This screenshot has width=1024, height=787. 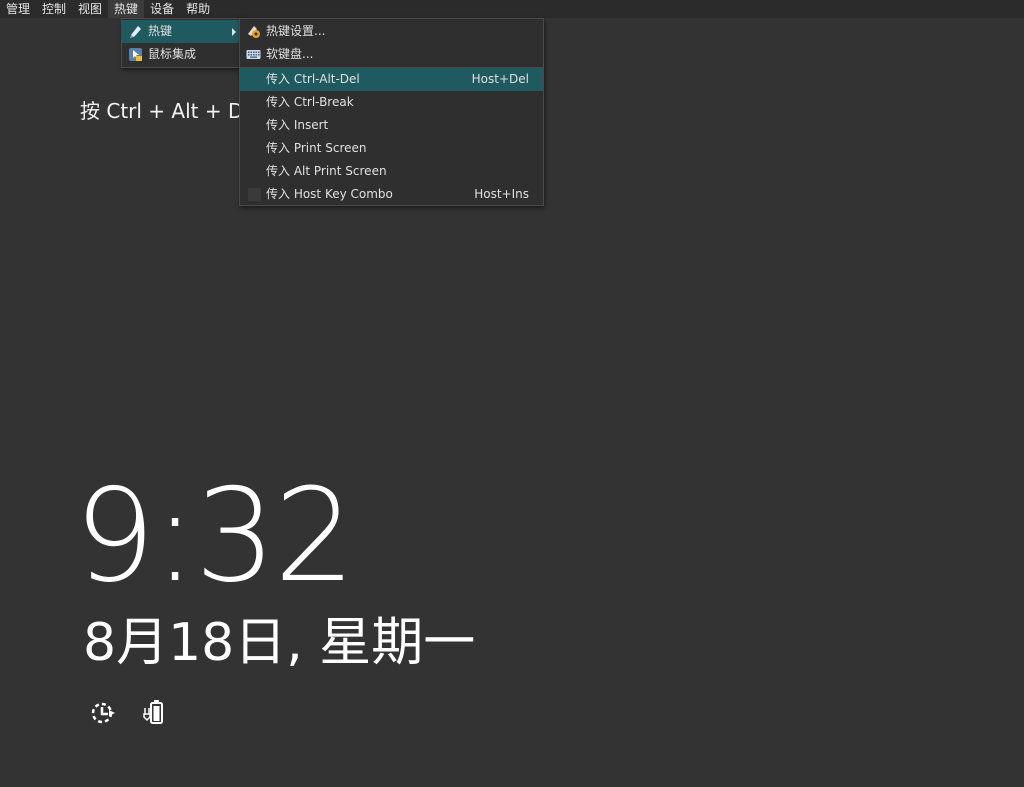 I want to click on menu-control: 控制, so click(x=54, y=9).